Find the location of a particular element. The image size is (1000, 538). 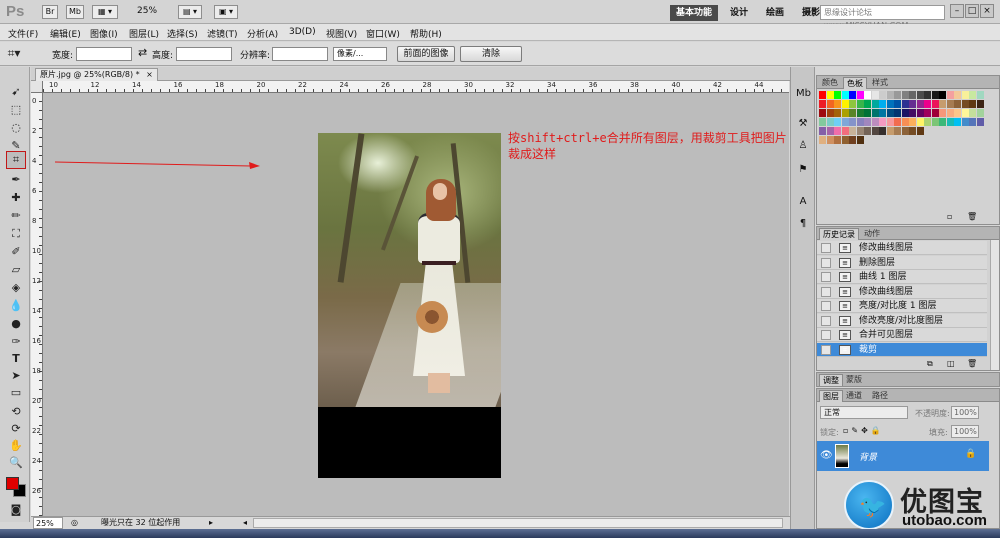

crop-tool-icon: ⌗ is located at coordinates (16, 160).